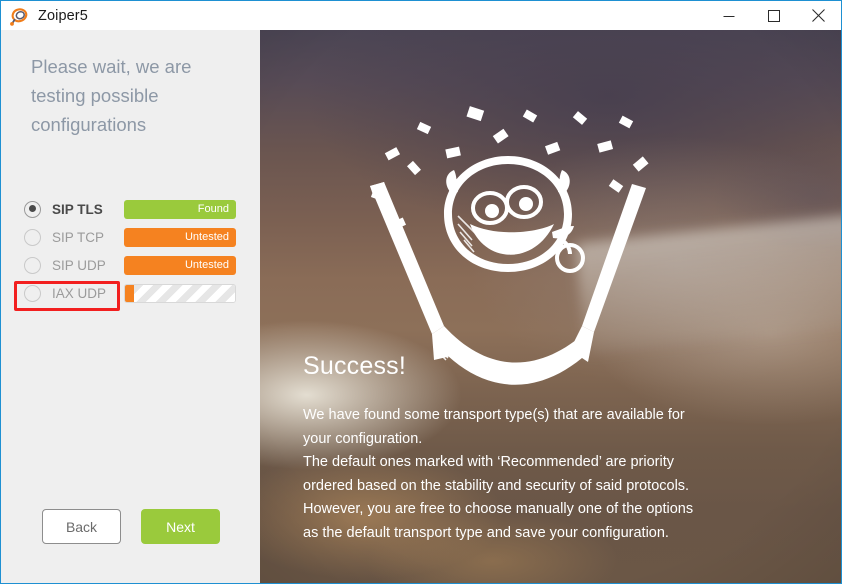  I want to click on progress-bar-iax-udp, so click(180, 293).